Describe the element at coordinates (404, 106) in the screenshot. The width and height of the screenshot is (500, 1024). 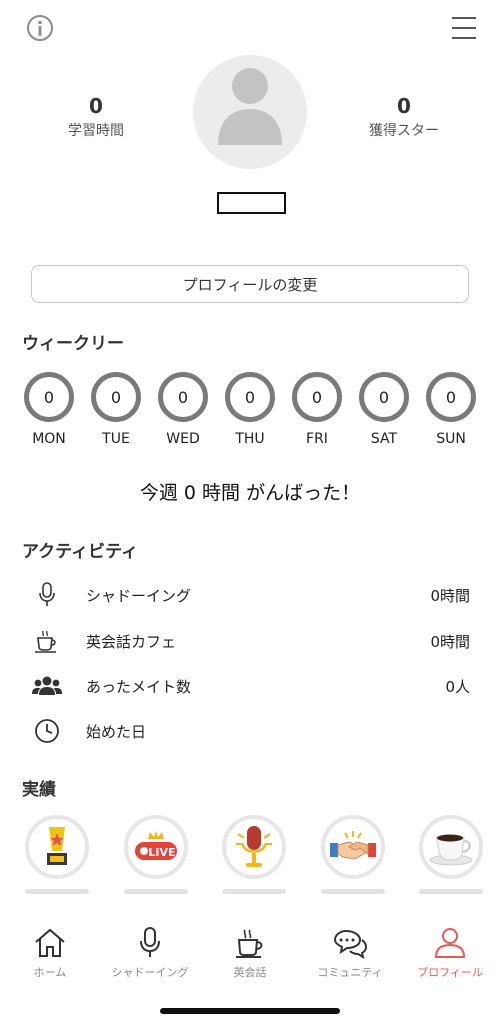
I see `stars-value: 0` at that location.